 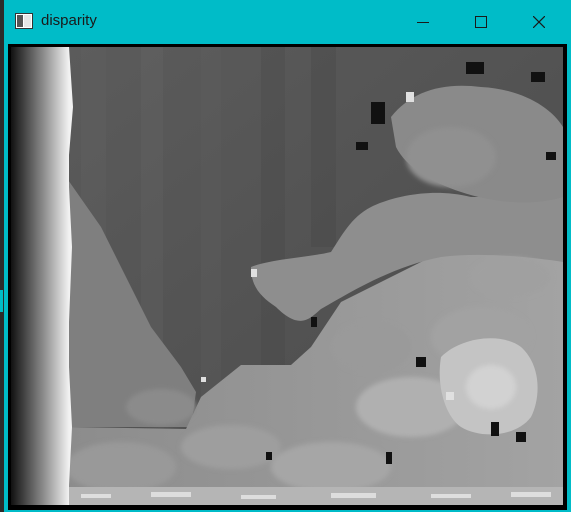 I want to click on window-edge, so click(x=1, y=301).